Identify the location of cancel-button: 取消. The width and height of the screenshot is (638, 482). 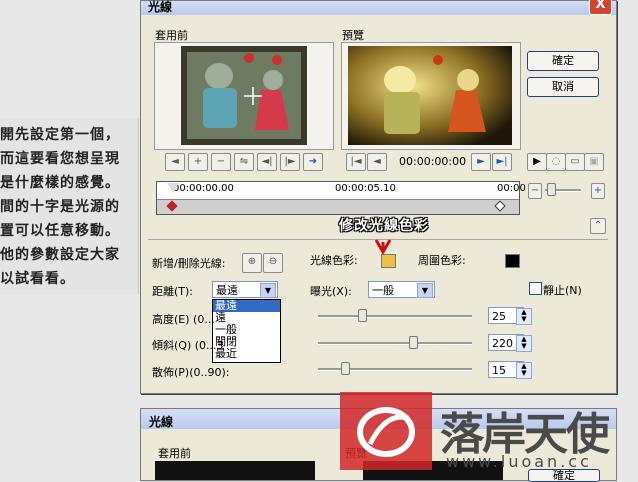
(563, 87).